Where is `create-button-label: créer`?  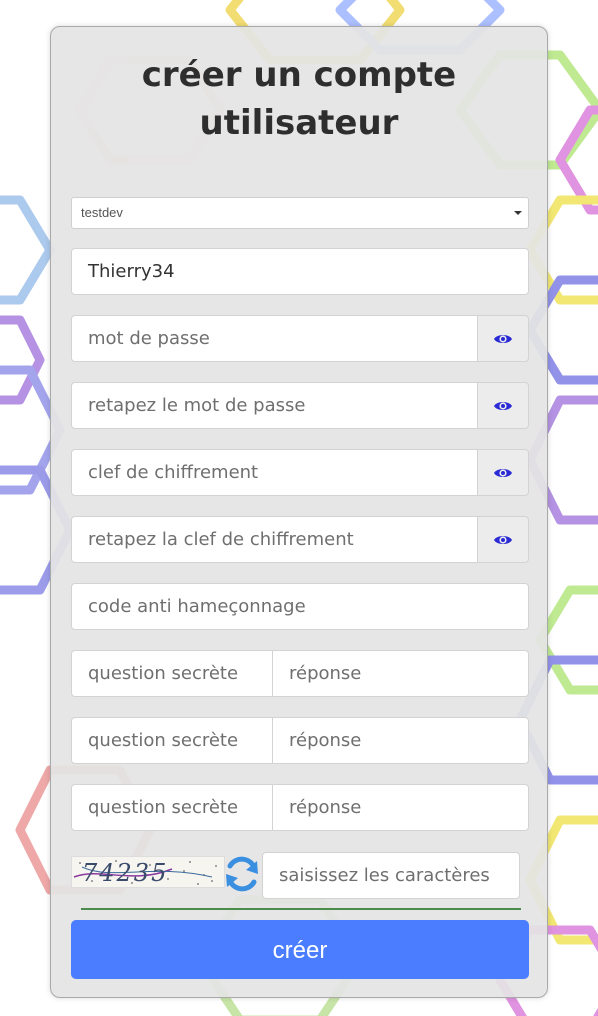
create-button-label: créer is located at coordinates (300, 950).